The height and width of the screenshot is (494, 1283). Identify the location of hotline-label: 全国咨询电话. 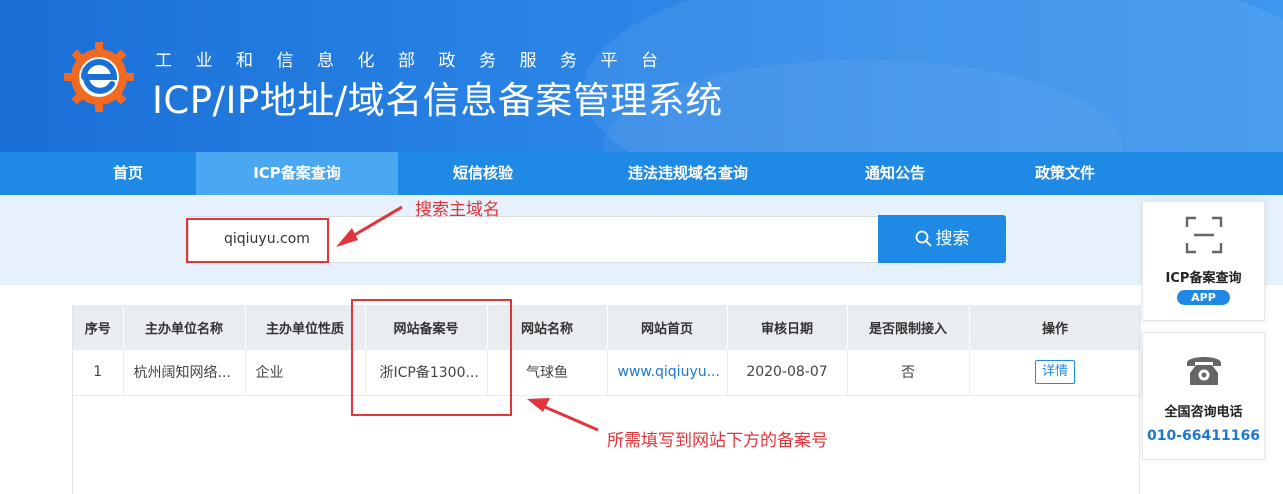
(1203, 412).